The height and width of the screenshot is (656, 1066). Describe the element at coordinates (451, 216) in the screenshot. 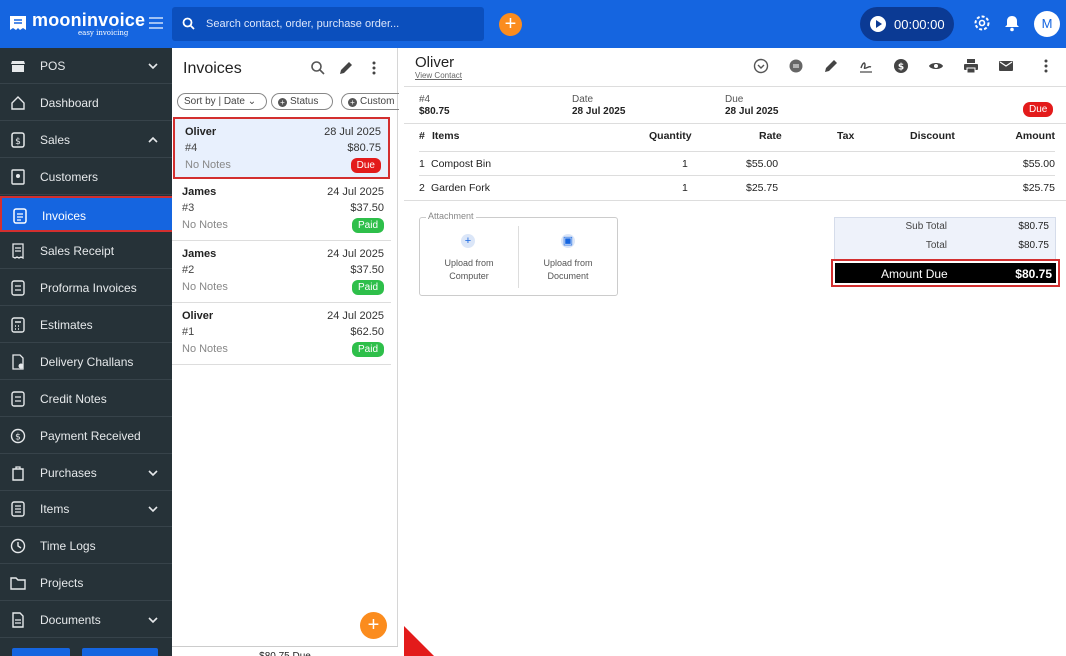

I see `attachment-label: Attachment` at that location.